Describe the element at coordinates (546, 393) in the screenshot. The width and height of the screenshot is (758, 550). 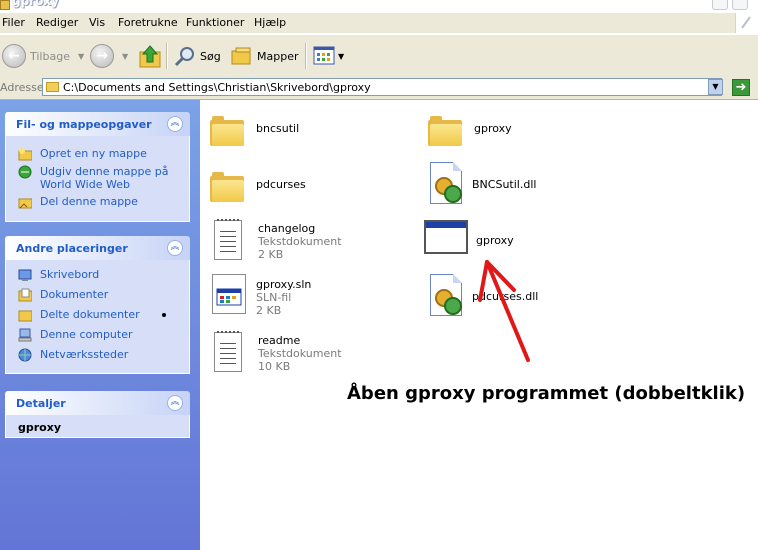
I see `annotation-text: Åben gproxy programmet (dobbeltklik)` at that location.